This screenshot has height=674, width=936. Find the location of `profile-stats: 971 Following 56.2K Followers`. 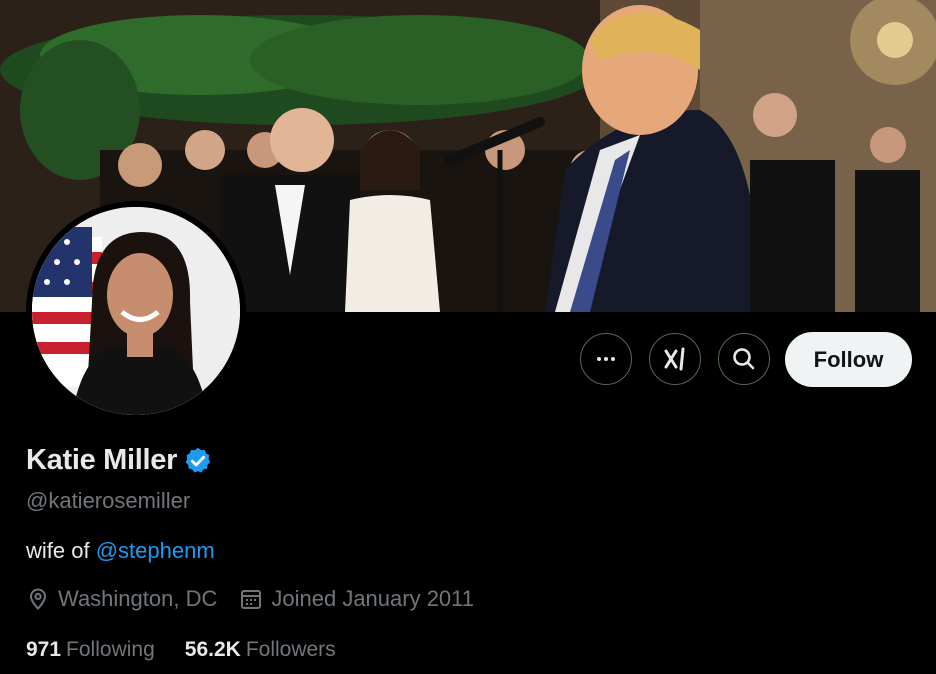

profile-stats: 971 Following 56.2K Followers is located at coordinates (196, 650).